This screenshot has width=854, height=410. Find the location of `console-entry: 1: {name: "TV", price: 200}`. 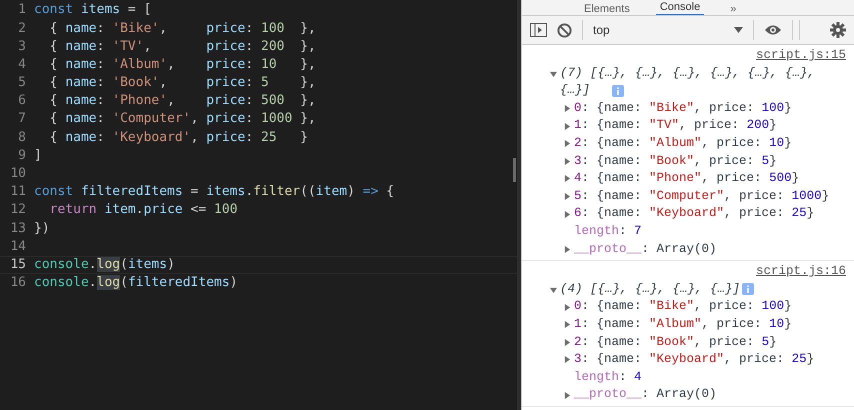

console-entry: 1: {name: "TV", price: 200} is located at coordinates (675, 125).